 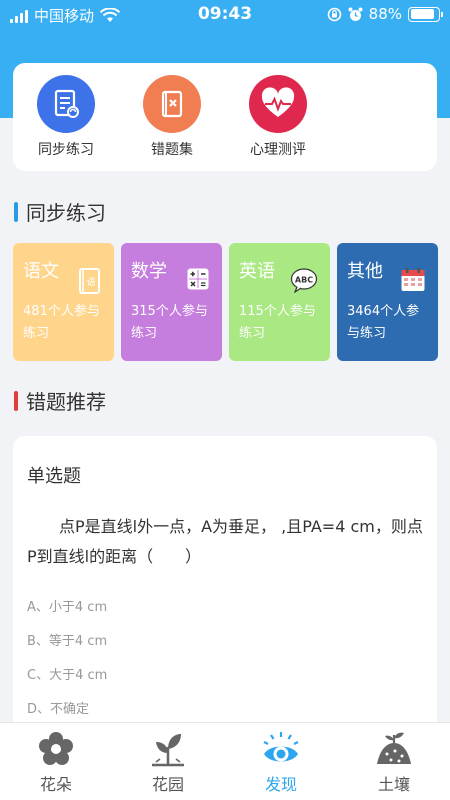 I want to click on sprout-icon, so click(x=168, y=750).